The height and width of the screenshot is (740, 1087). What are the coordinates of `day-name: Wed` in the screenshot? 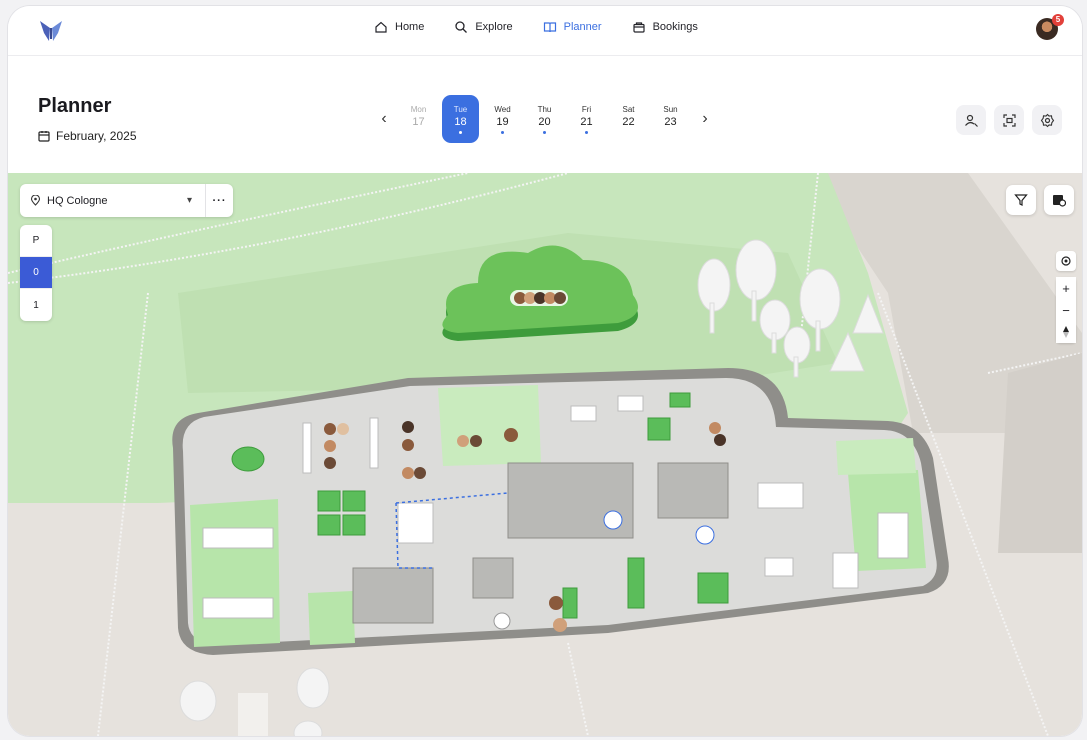 It's located at (502, 109).